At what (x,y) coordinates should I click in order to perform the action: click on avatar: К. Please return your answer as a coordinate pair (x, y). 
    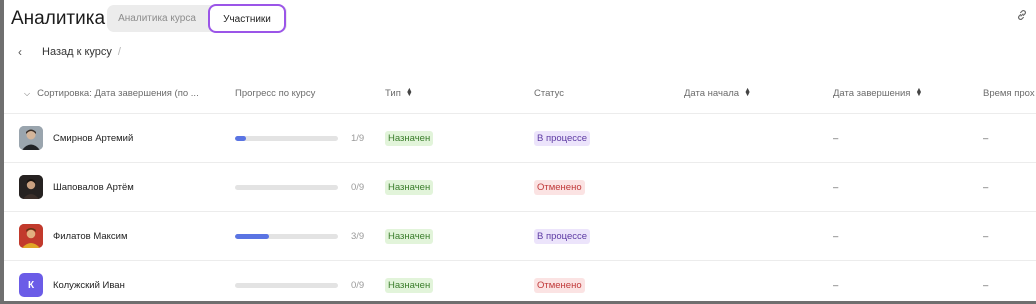
    Looking at the image, I should click on (31, 285).